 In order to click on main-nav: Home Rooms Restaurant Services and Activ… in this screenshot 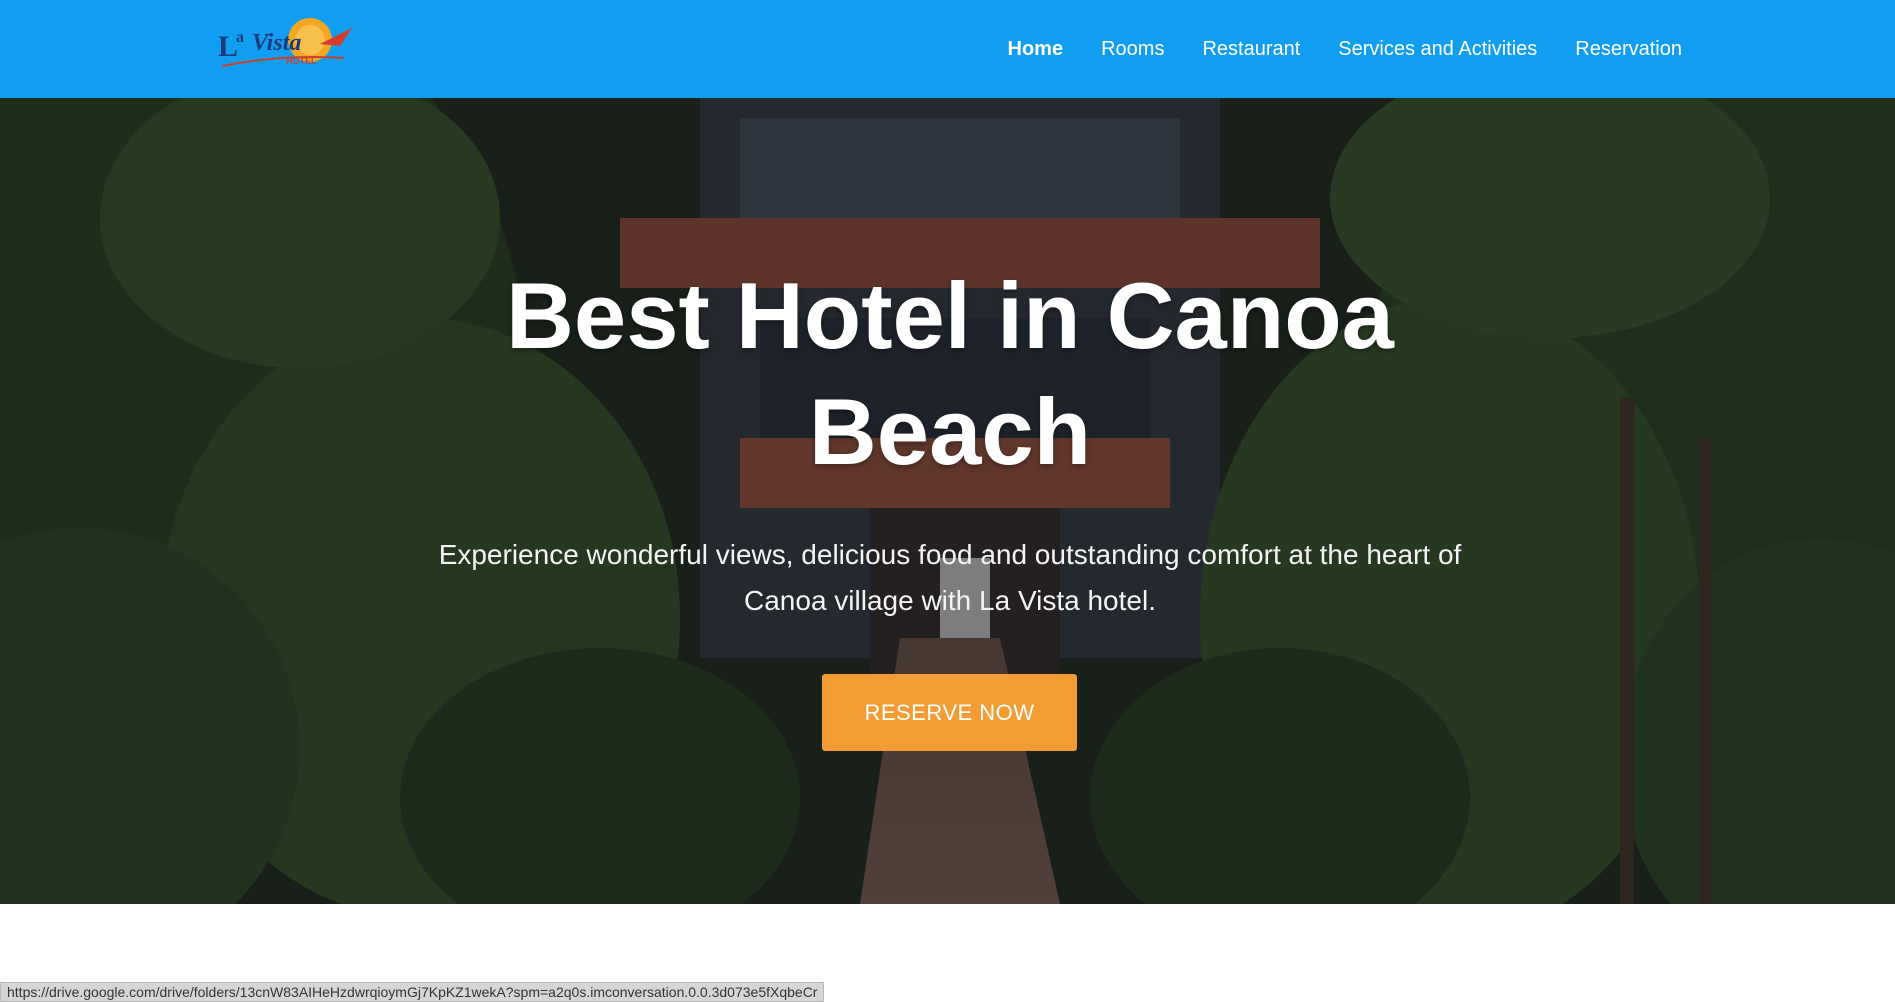, I will do `click(1345, 49)`.